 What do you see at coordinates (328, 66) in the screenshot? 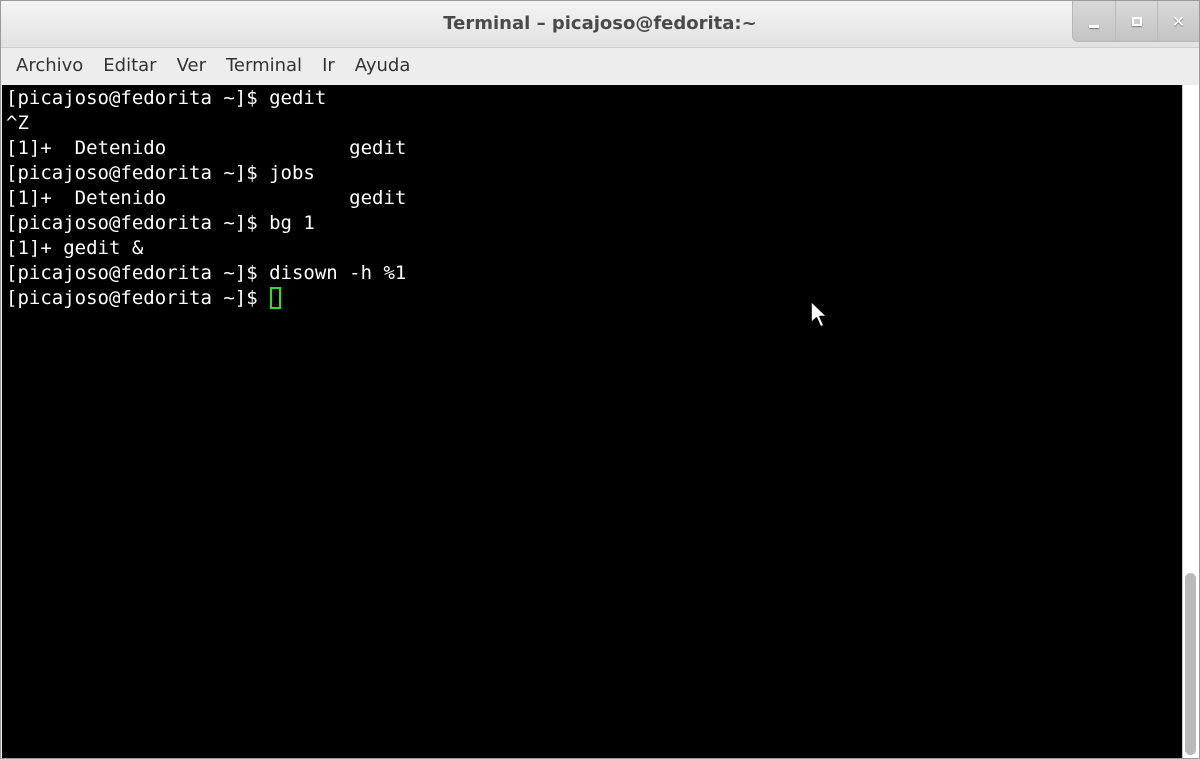
I see `menu-ir: Ir` at bounding box center [328, 66].